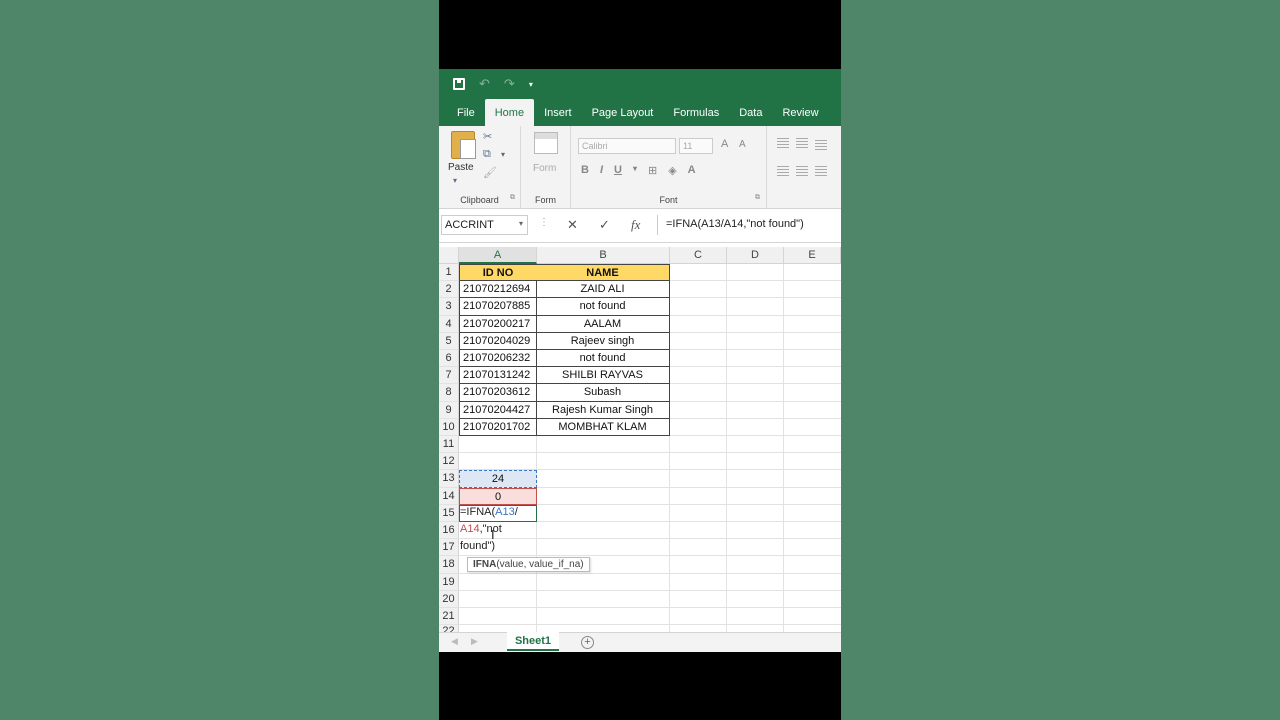 The width and height of the screenshot is (1280, 720). What do you see at coordinates (603, 290) in the screenshot?
I see `cell-name: ZAID ALI` at bounding box center [603, 290].